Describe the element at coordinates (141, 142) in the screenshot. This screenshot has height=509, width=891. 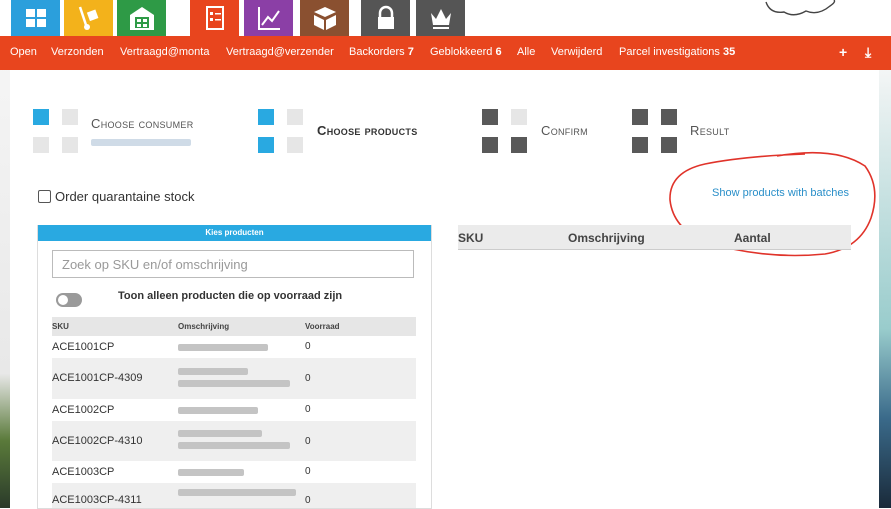
I see `redacted-consumer-name` at that location.